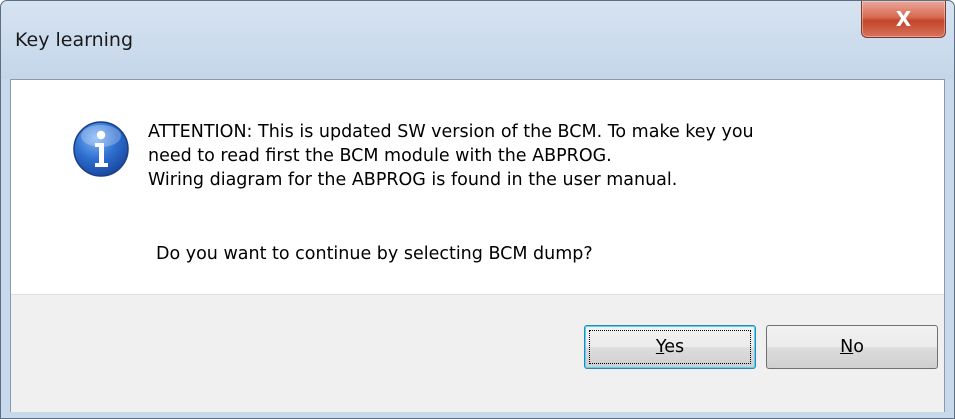  I want to click on window-title: Key learning, so click(74, 40).